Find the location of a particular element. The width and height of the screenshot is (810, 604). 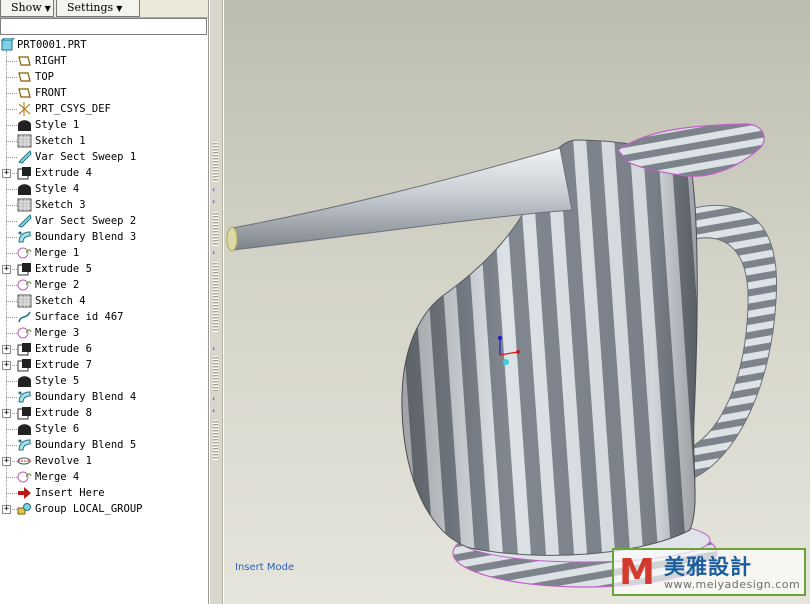

tree-item: Style 1 is located at coordinates (104, 125).